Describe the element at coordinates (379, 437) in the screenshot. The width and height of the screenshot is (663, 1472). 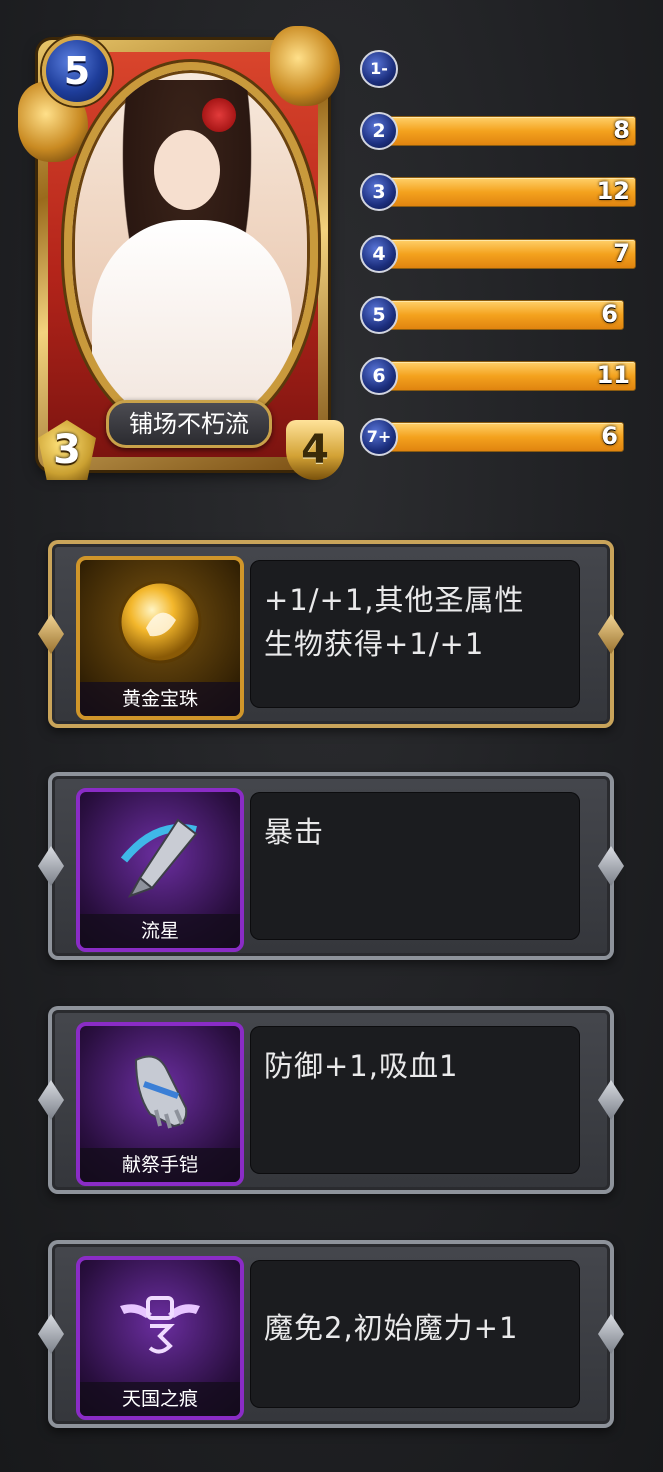
I see `cost-orb: 7+` at that location.